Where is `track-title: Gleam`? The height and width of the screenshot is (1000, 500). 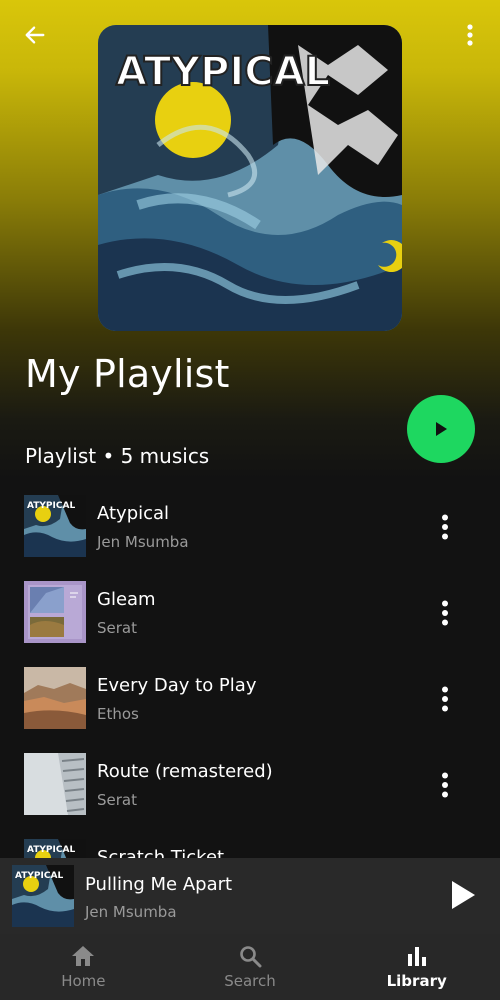
track-title: Gleam is located at coordinates (126, 599).